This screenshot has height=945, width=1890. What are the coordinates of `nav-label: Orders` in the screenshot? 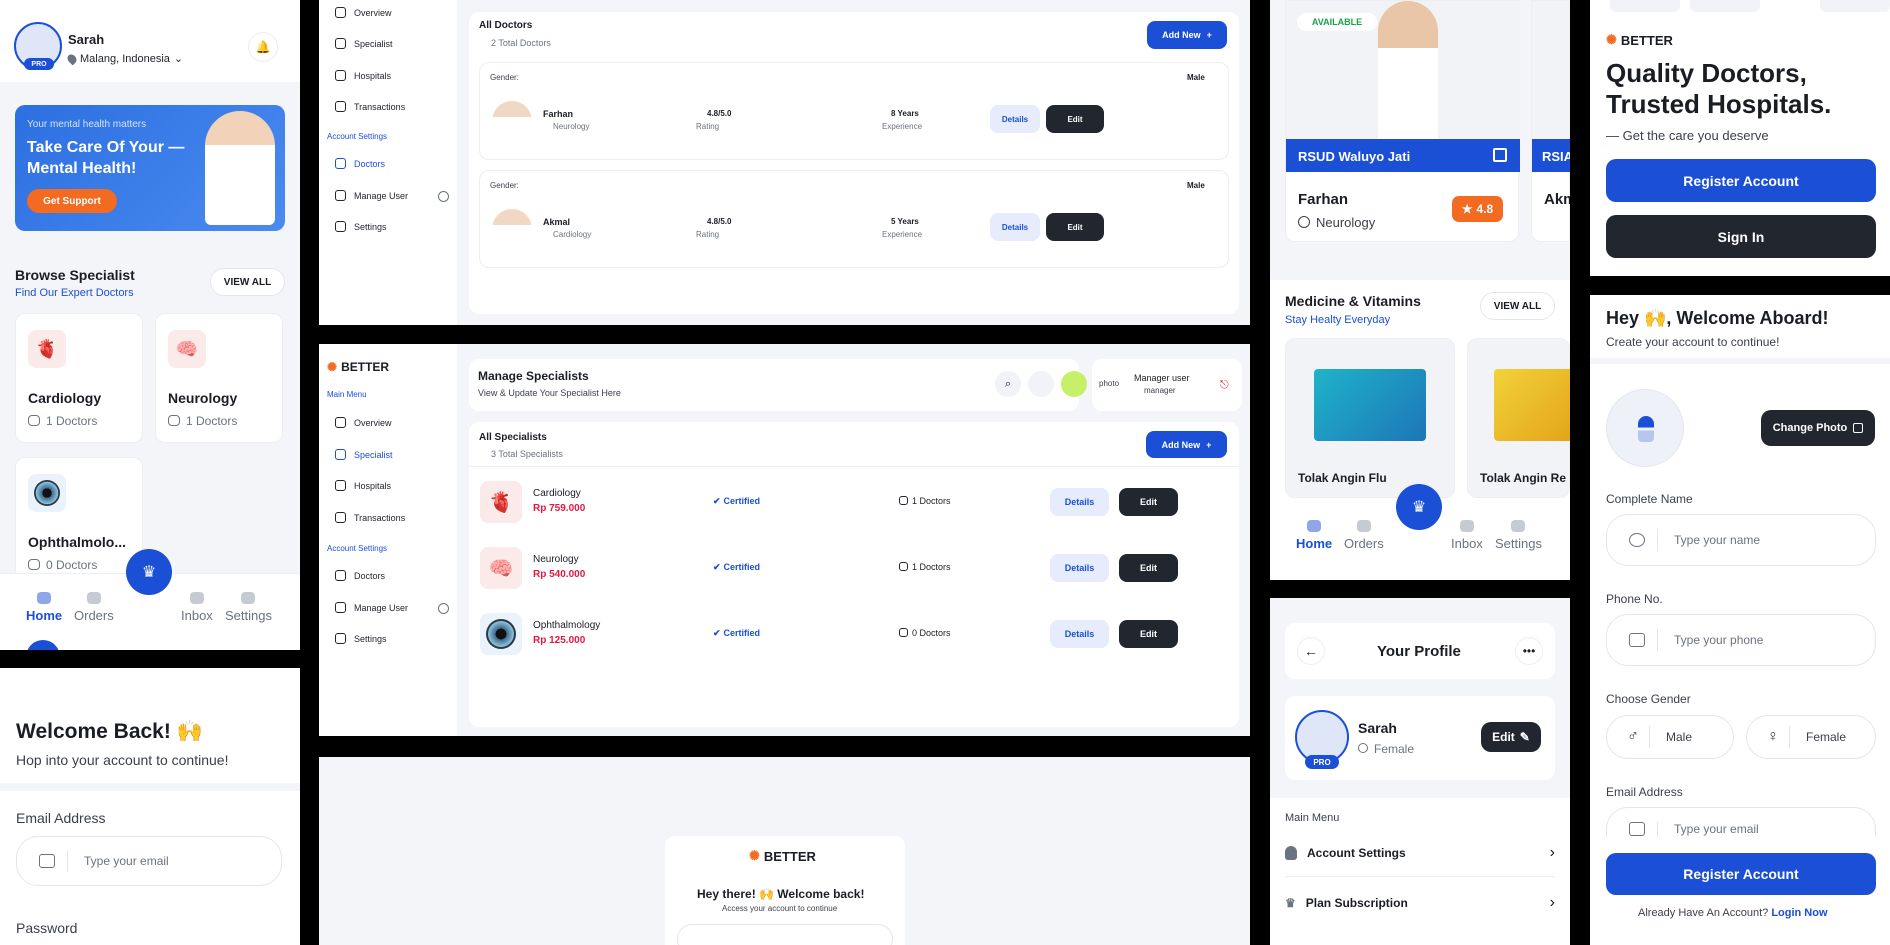 It's located at (1364, 543).